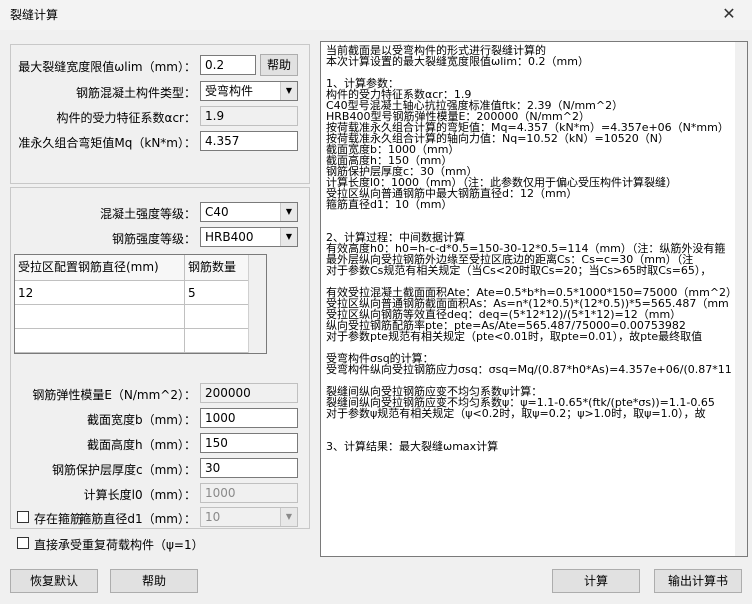  I want to click on rebar-grid: 受拉区配置钢筋直径(mm) 钢筋数量 12 5, so click(140, 304).